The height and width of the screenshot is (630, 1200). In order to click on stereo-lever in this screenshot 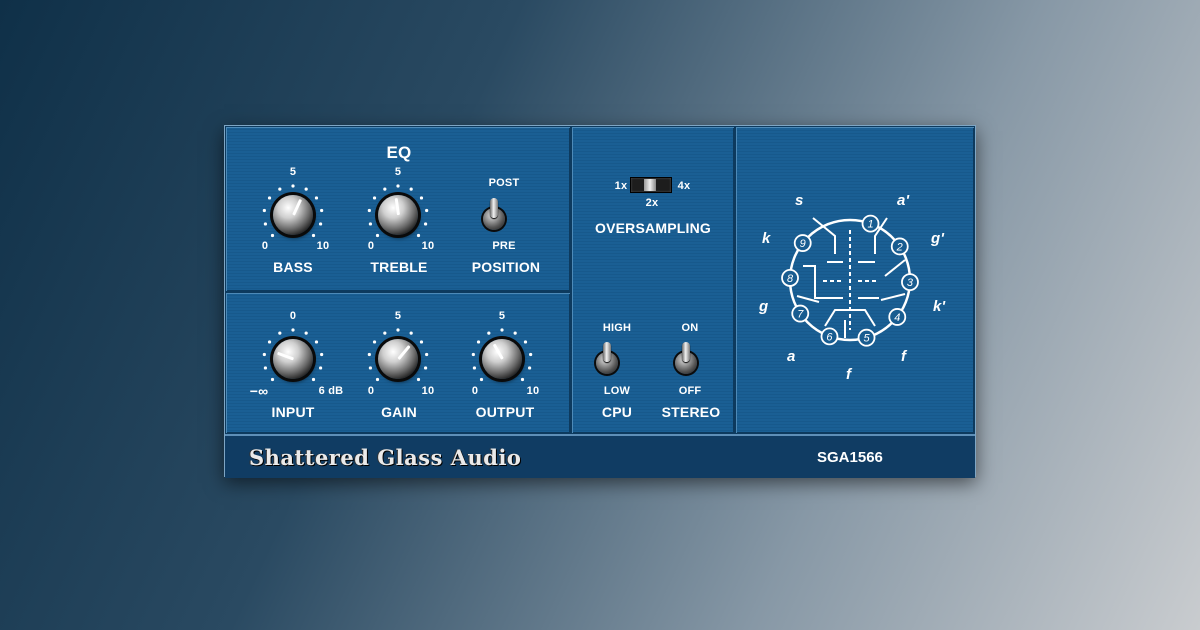, I will do `click(686, 352)`.